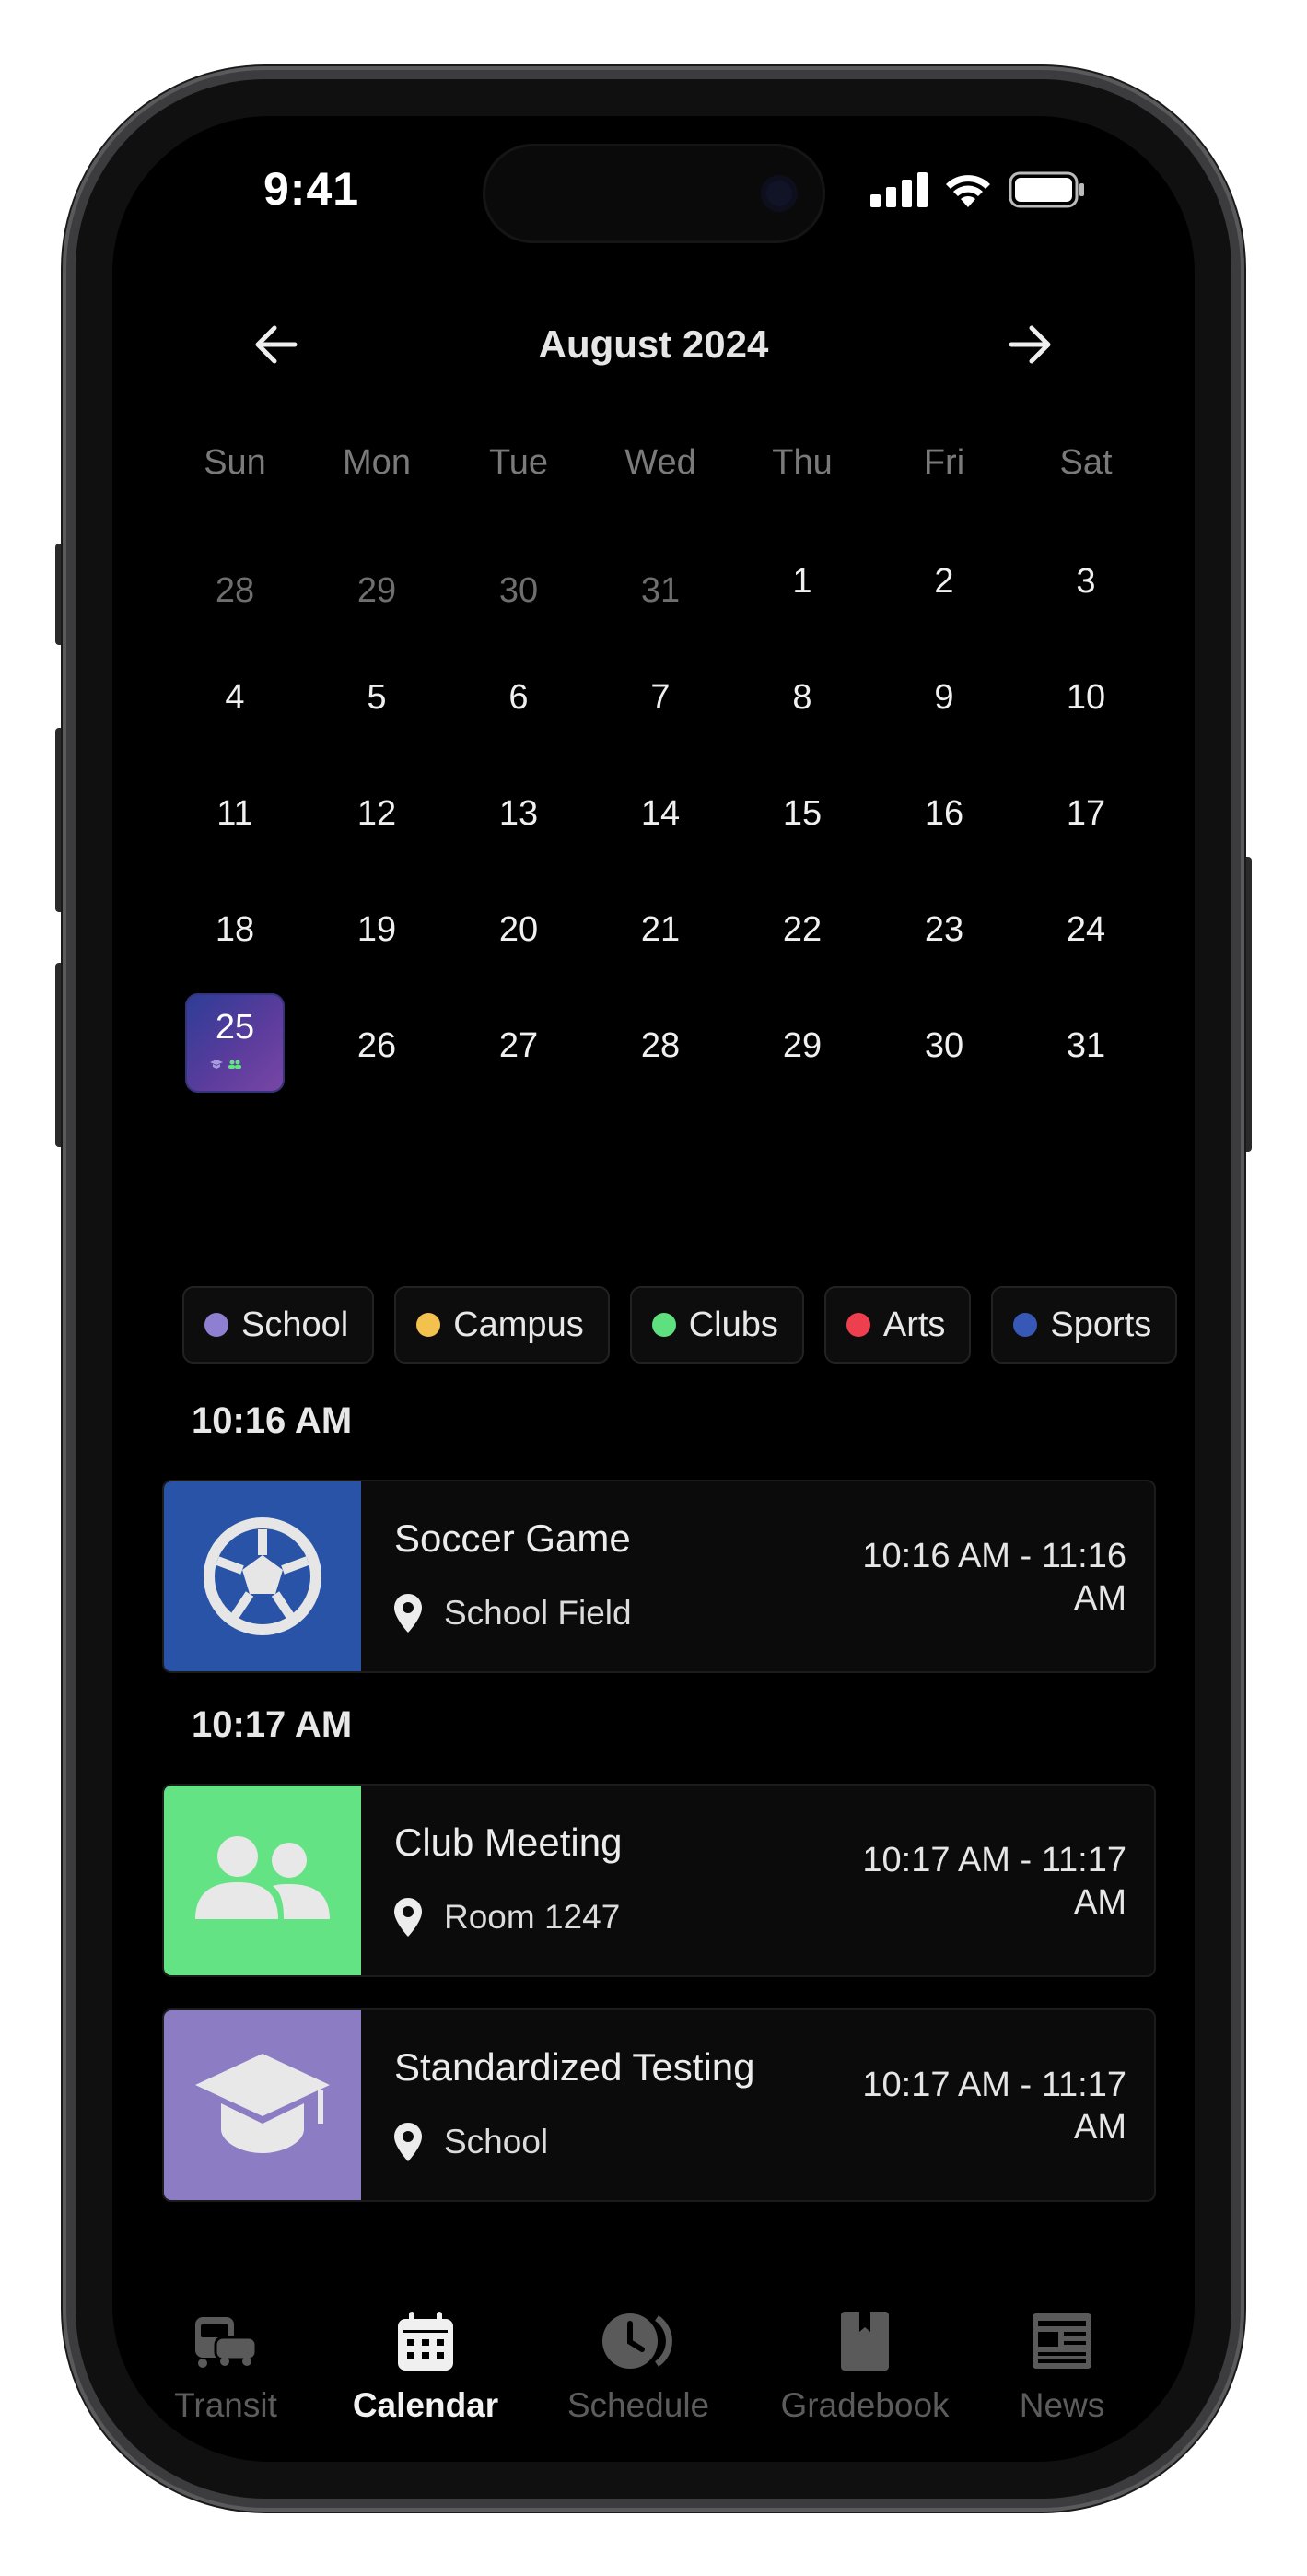 This screenshot has height=2576, width=1307. Describe the element at coordinates (1062, 2341) in the screenshot. I see `newspaper-icon` at that location.